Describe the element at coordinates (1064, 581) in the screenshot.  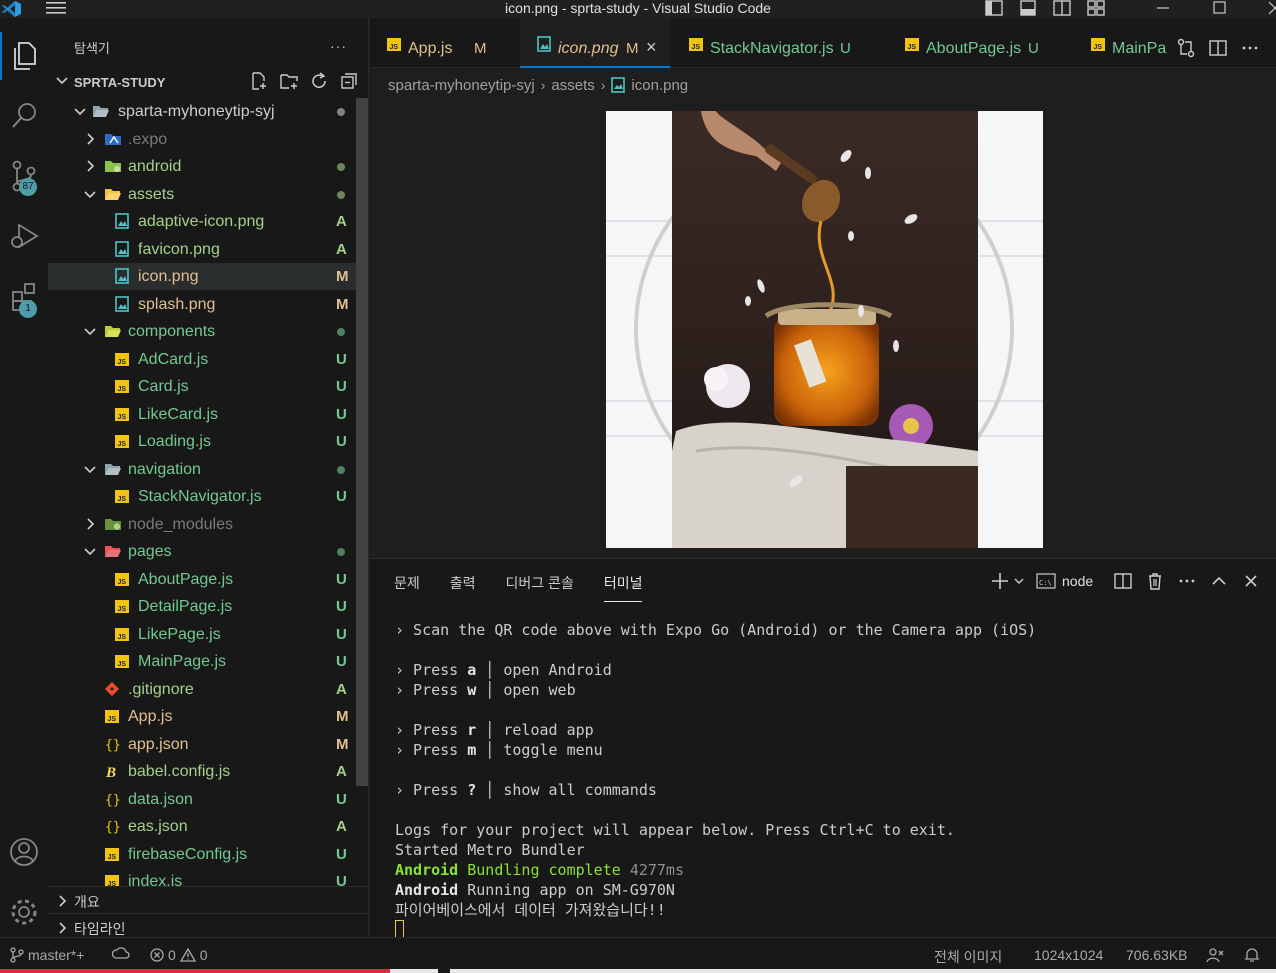
I see `terminal-selector: C:\ node` at that location.